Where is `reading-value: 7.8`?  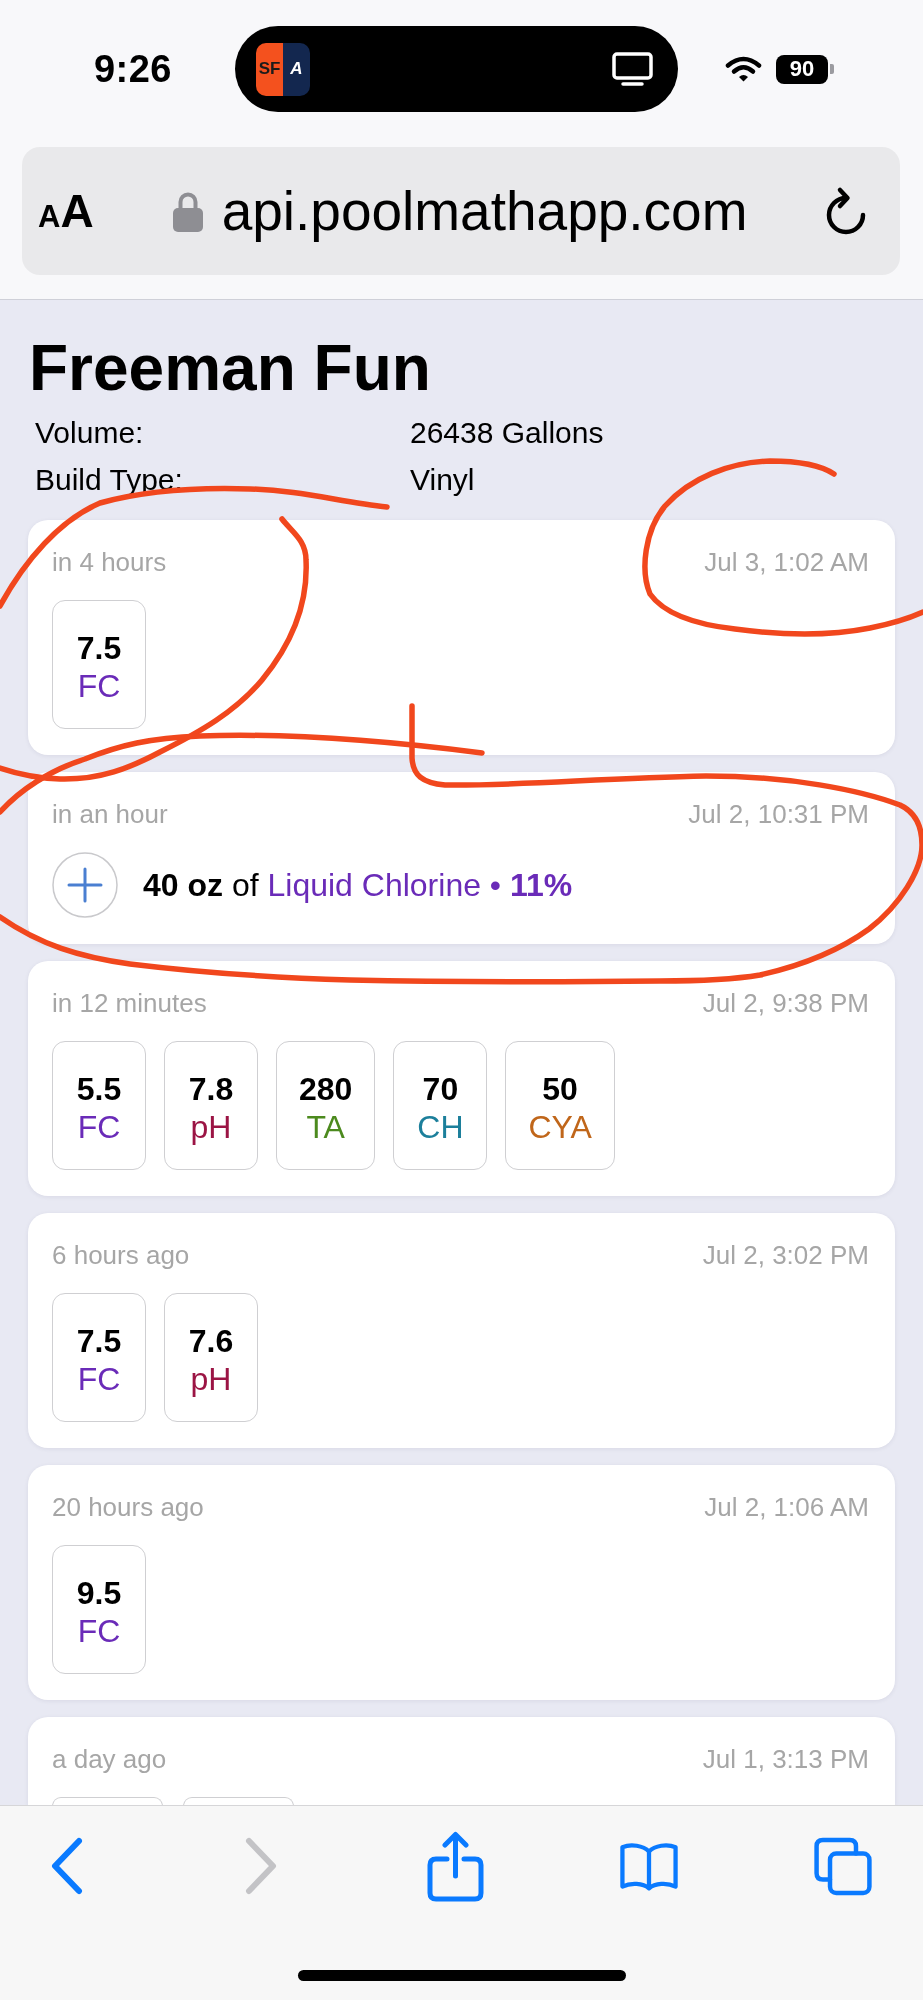
reading-value: 7.8 is located at coordinates (211, 1088).